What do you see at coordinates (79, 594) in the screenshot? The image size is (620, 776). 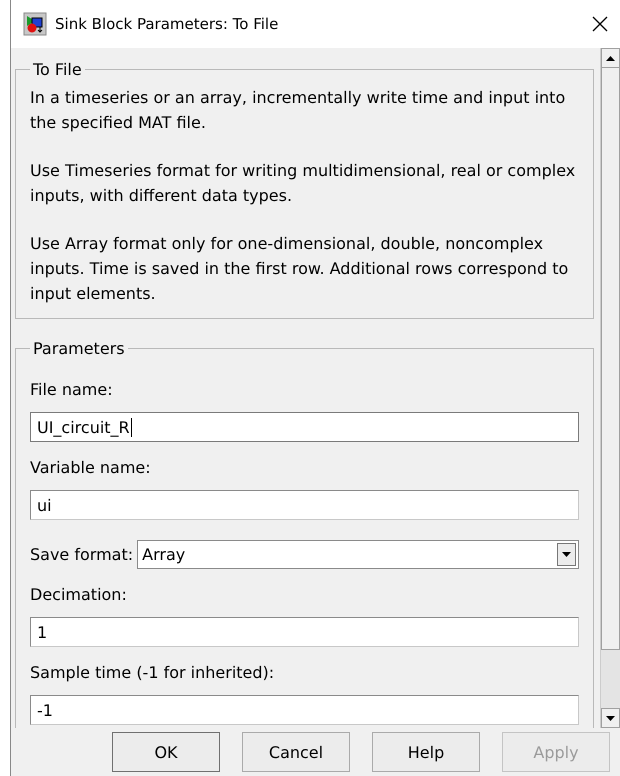 I see `field-label: Decimation:` at bounding box center [79, 594].